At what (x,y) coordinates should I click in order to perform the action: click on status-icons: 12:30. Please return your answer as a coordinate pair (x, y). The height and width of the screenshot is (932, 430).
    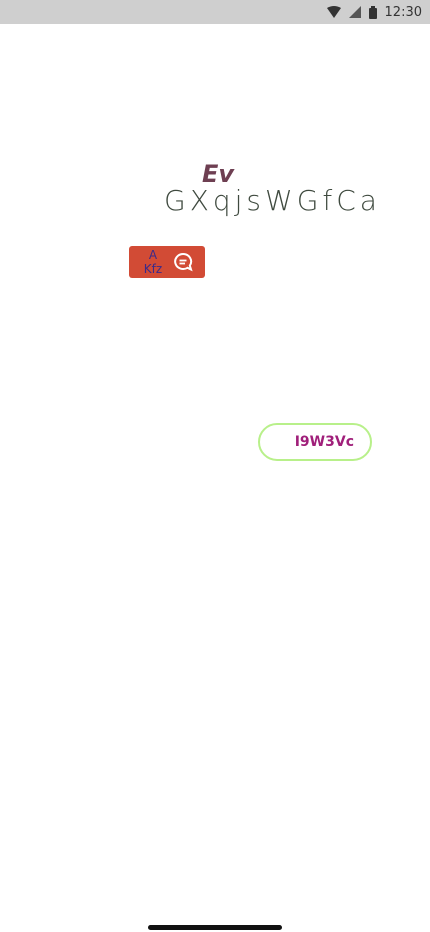
    Looking at the image, I should click on (374, 12).